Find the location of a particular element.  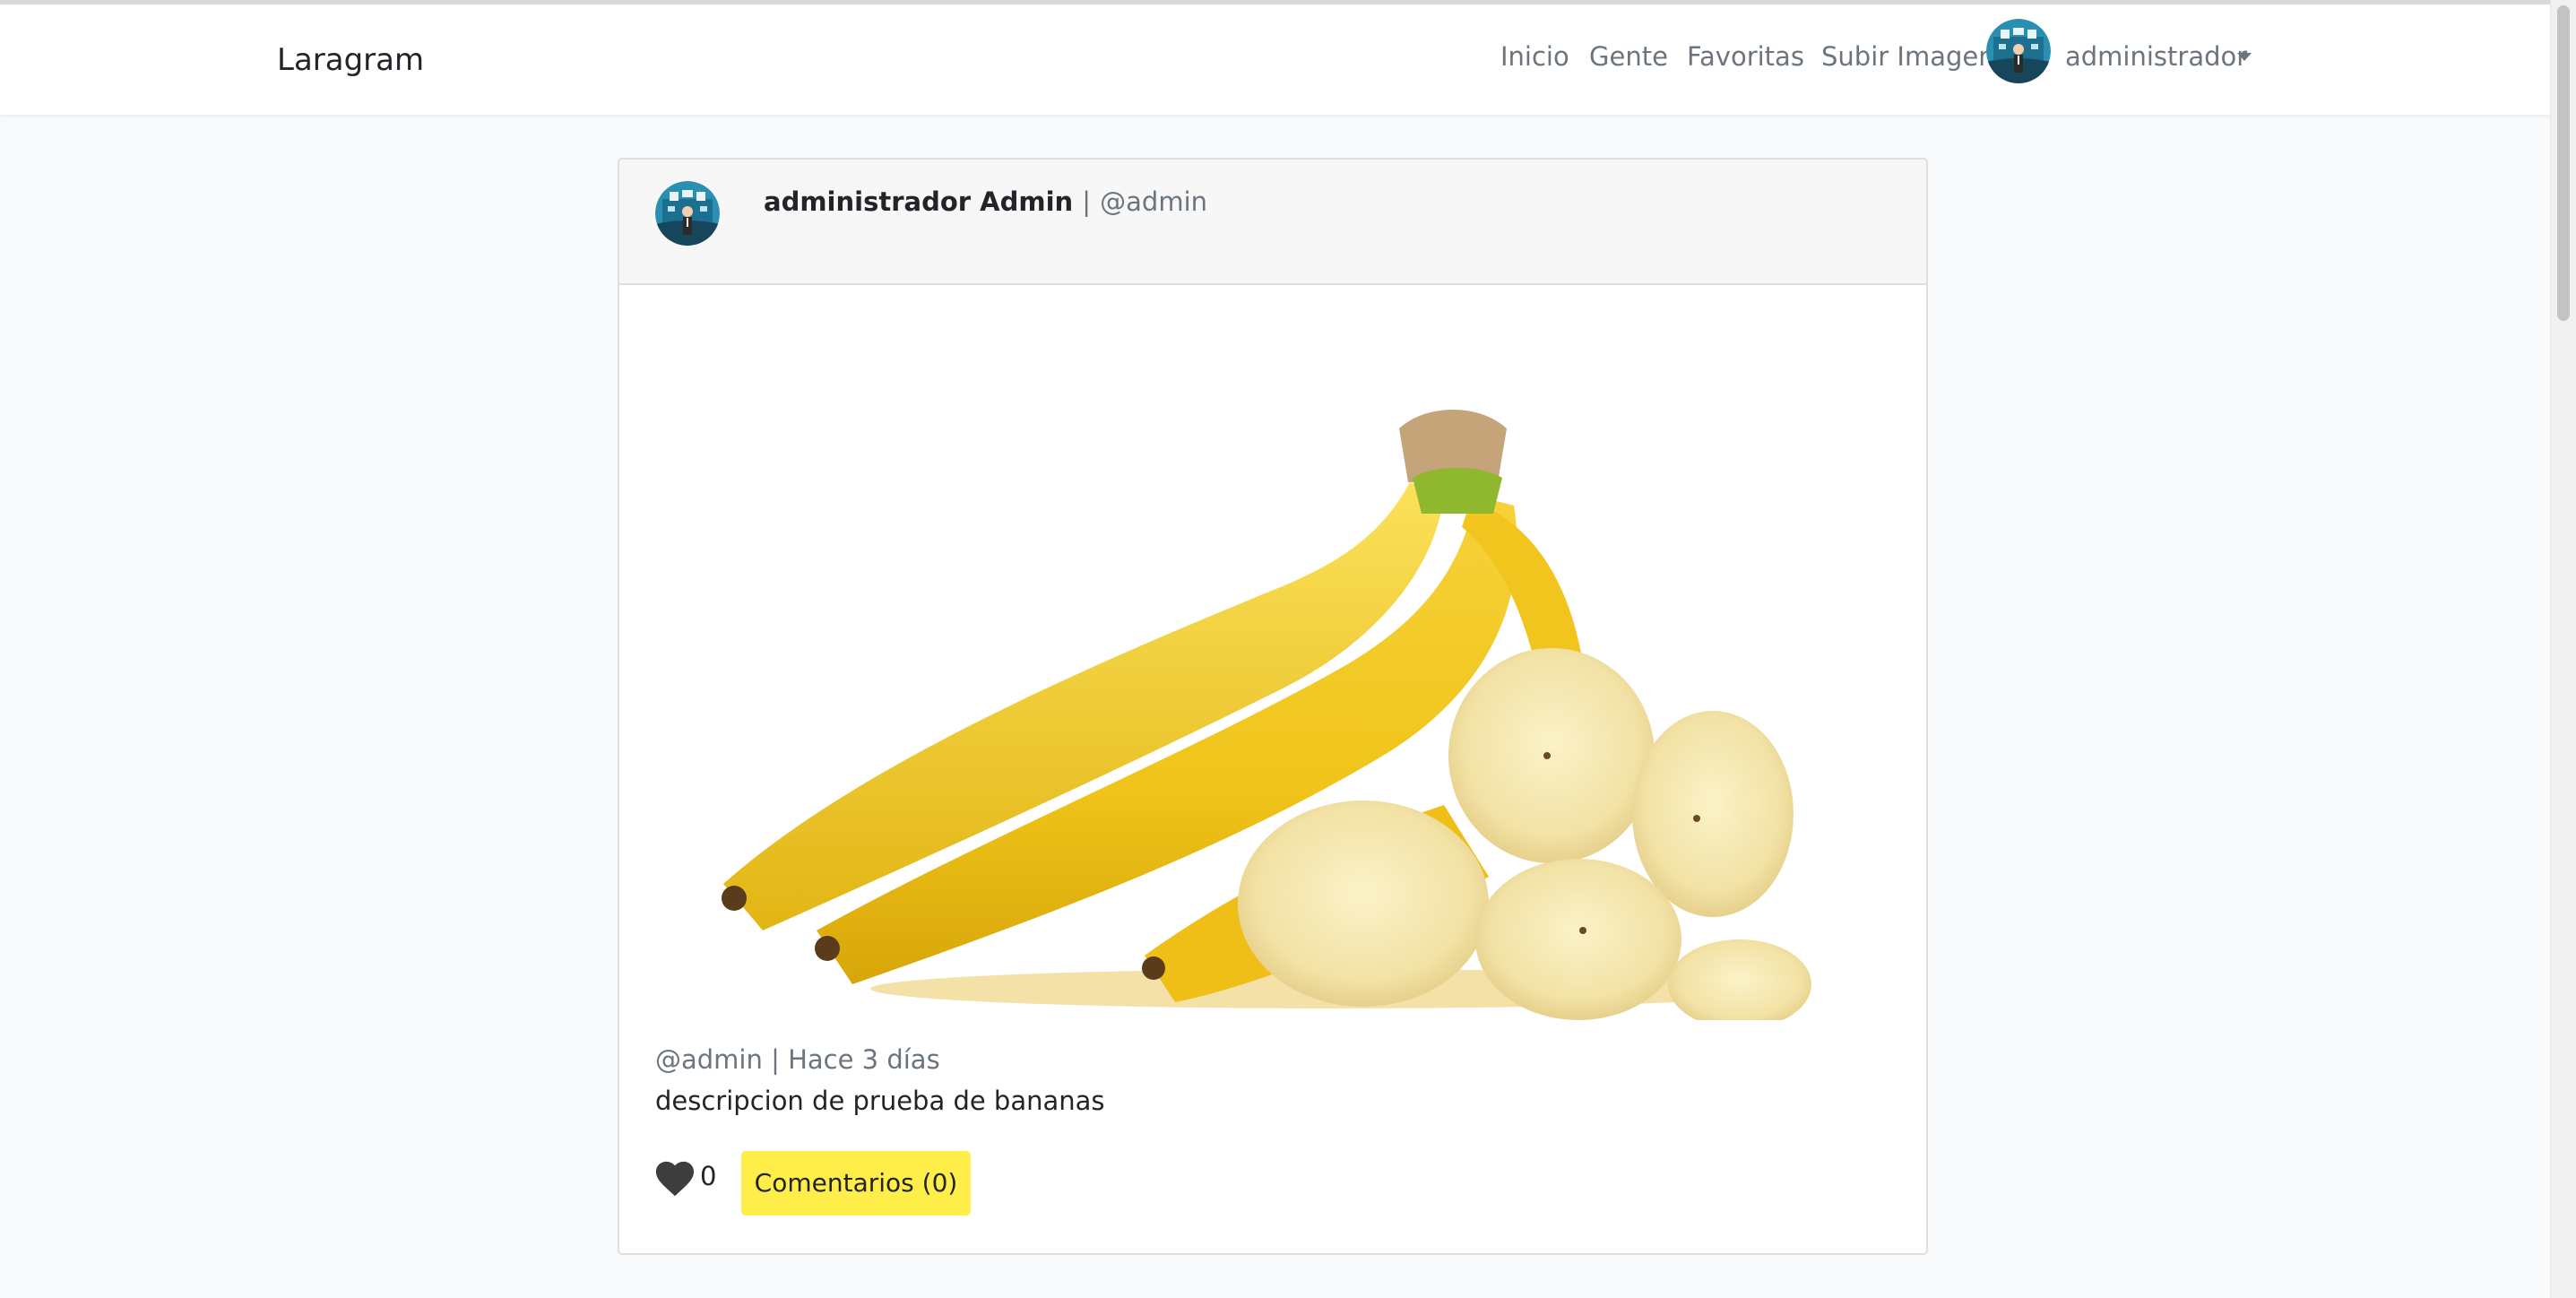

like-count: 0 is located at coordinates (708, 1176).